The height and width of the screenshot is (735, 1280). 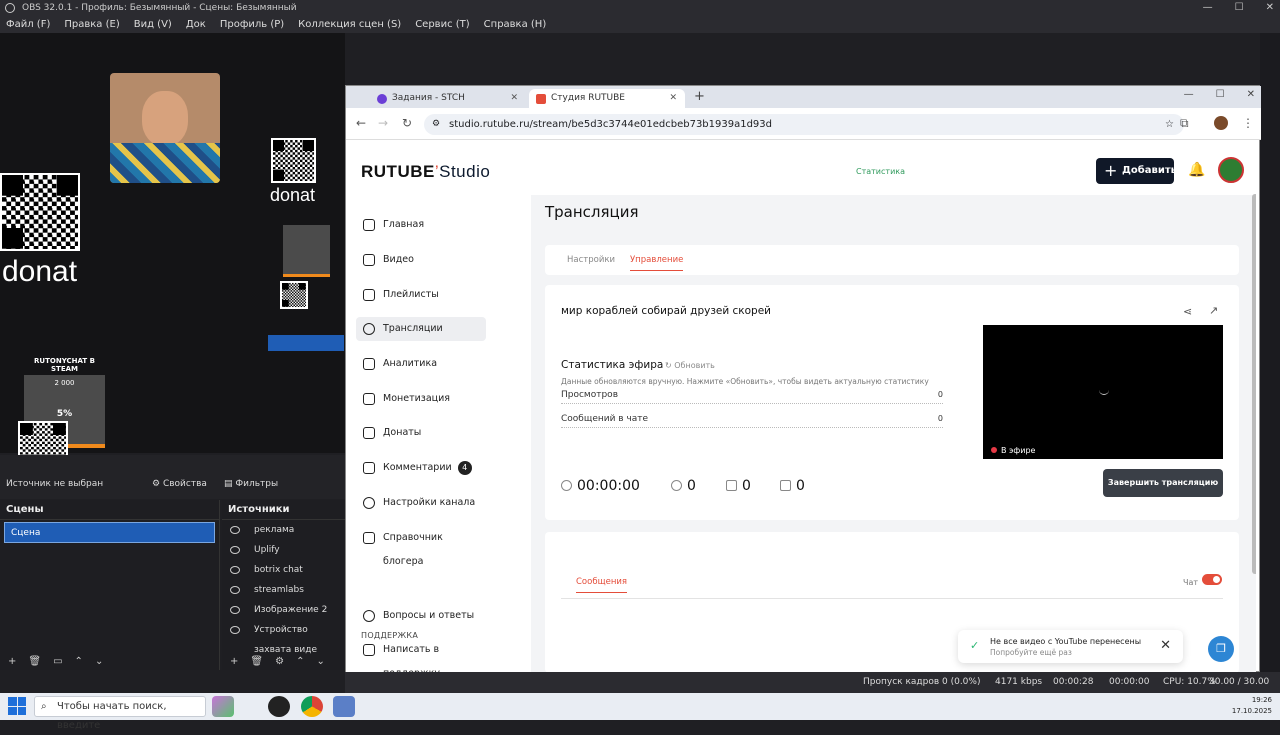 What do you see at coordinates (1196, 170) in the screenshot?
I see `bell-icon: 🔔` at bounding box center [1196, 170].